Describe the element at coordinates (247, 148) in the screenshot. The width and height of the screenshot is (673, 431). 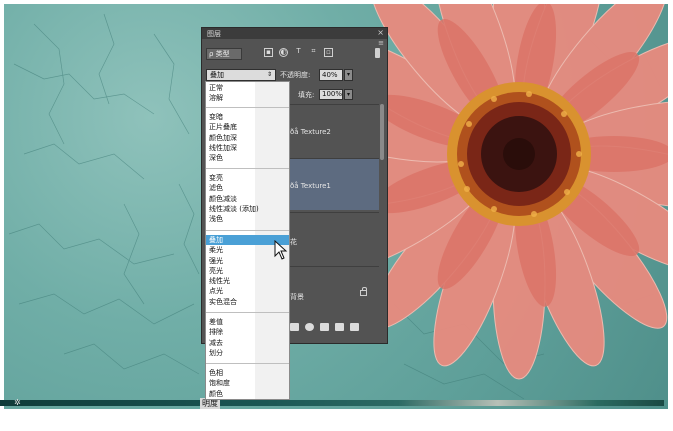
I see `blend-option: 线性加深` at that location.